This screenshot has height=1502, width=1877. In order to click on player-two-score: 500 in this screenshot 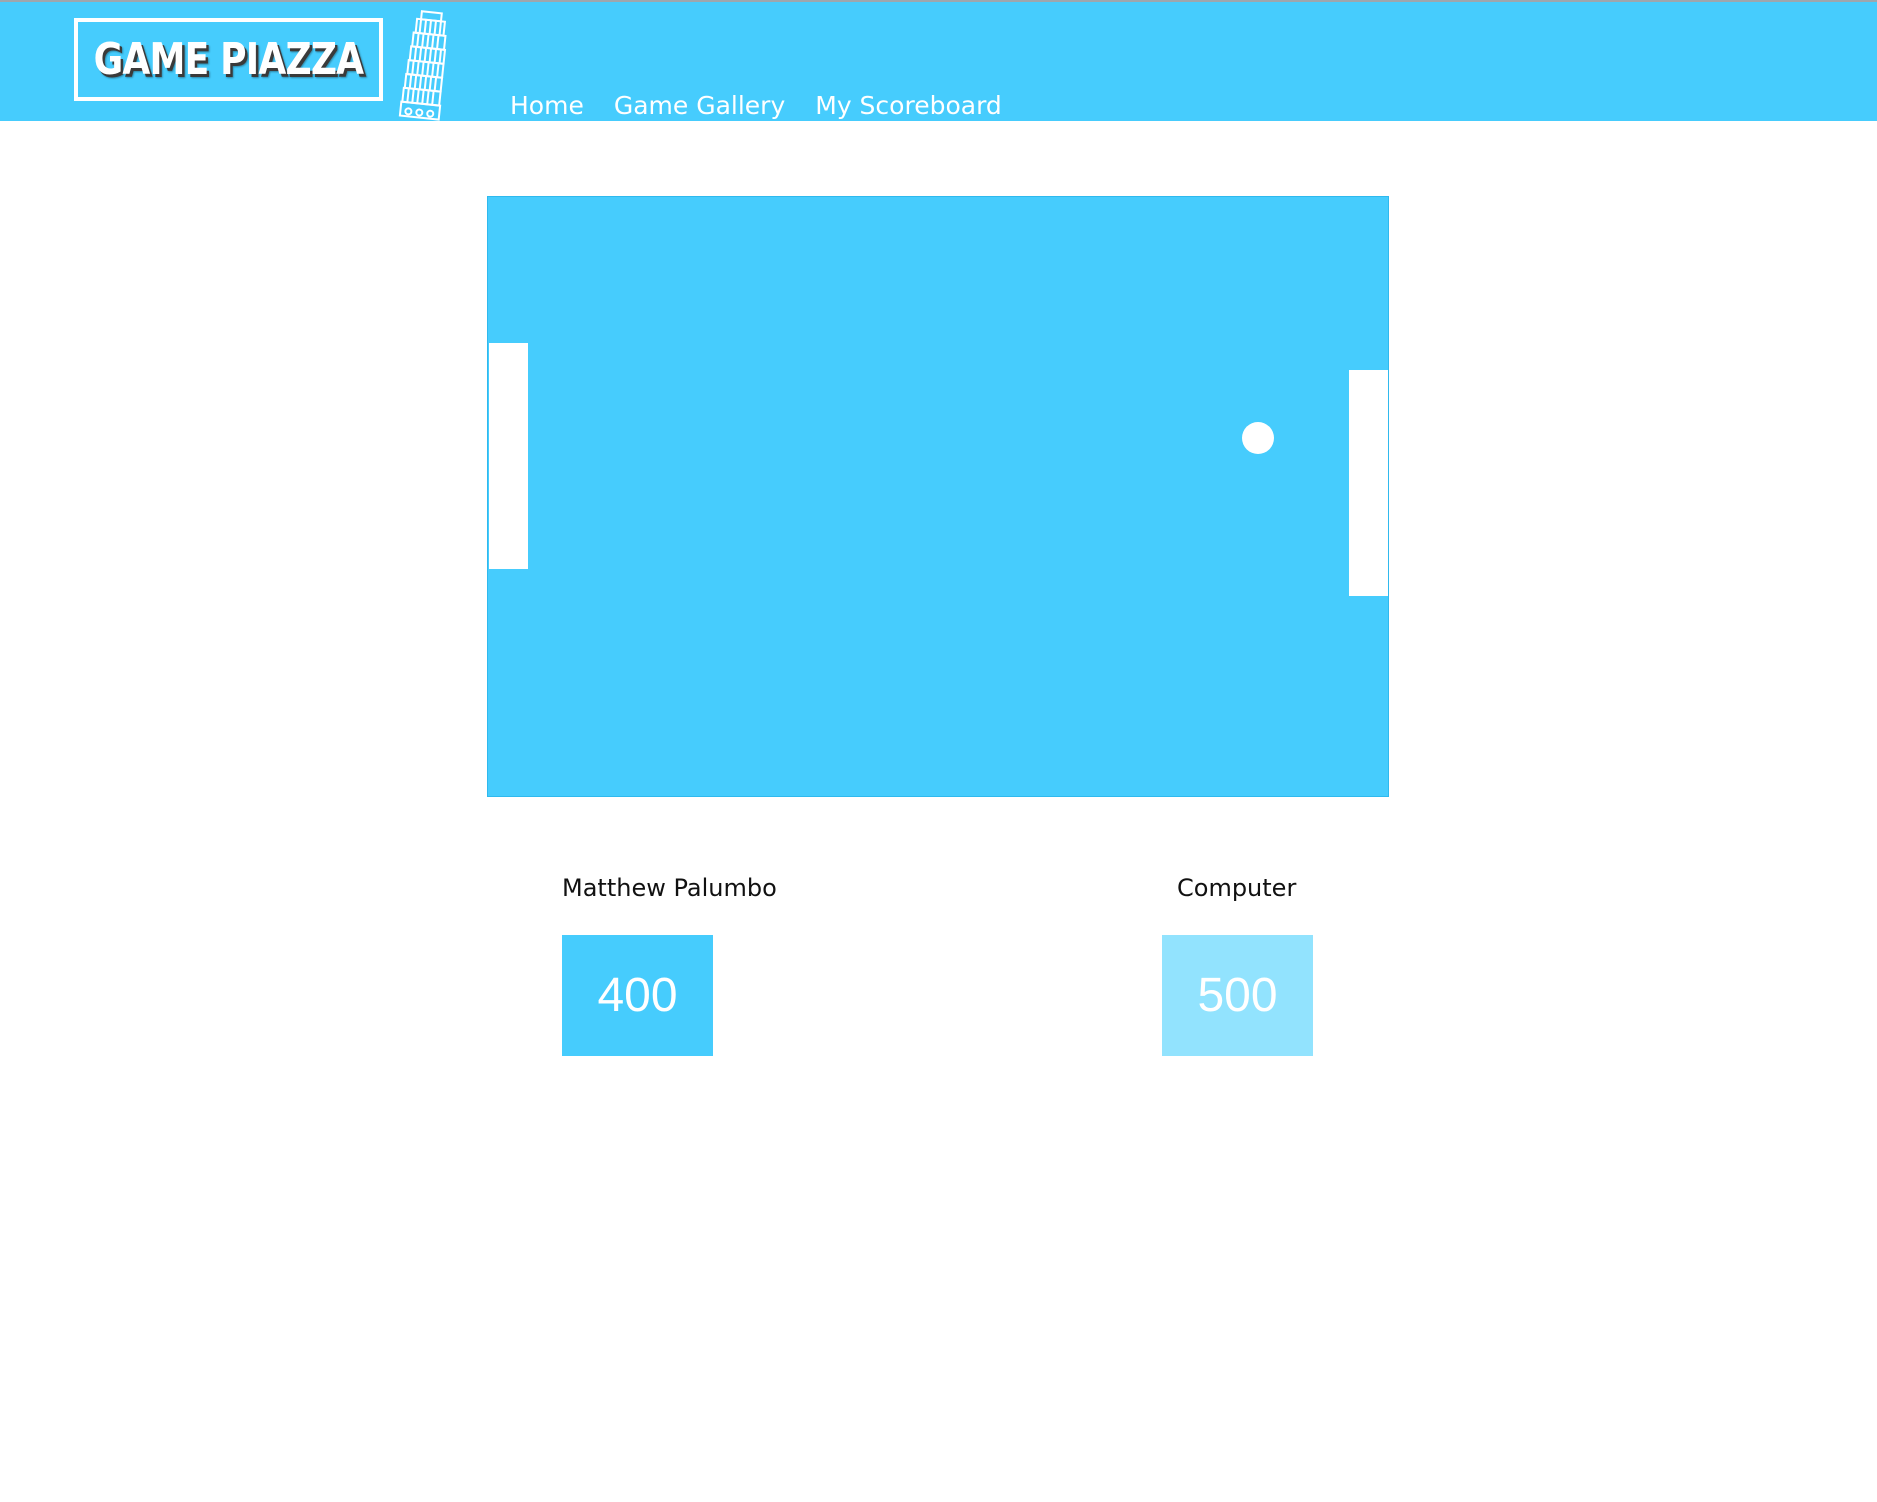, I will do `click(1237, 995)`.